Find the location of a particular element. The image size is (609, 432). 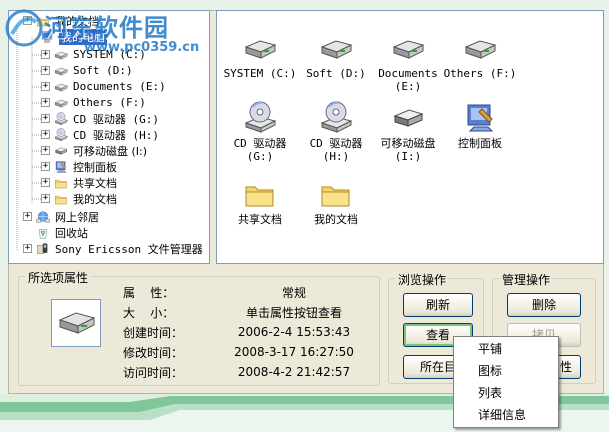

property-value: 2008-4-2 21:42:57 is located at coordinates (294, 372).